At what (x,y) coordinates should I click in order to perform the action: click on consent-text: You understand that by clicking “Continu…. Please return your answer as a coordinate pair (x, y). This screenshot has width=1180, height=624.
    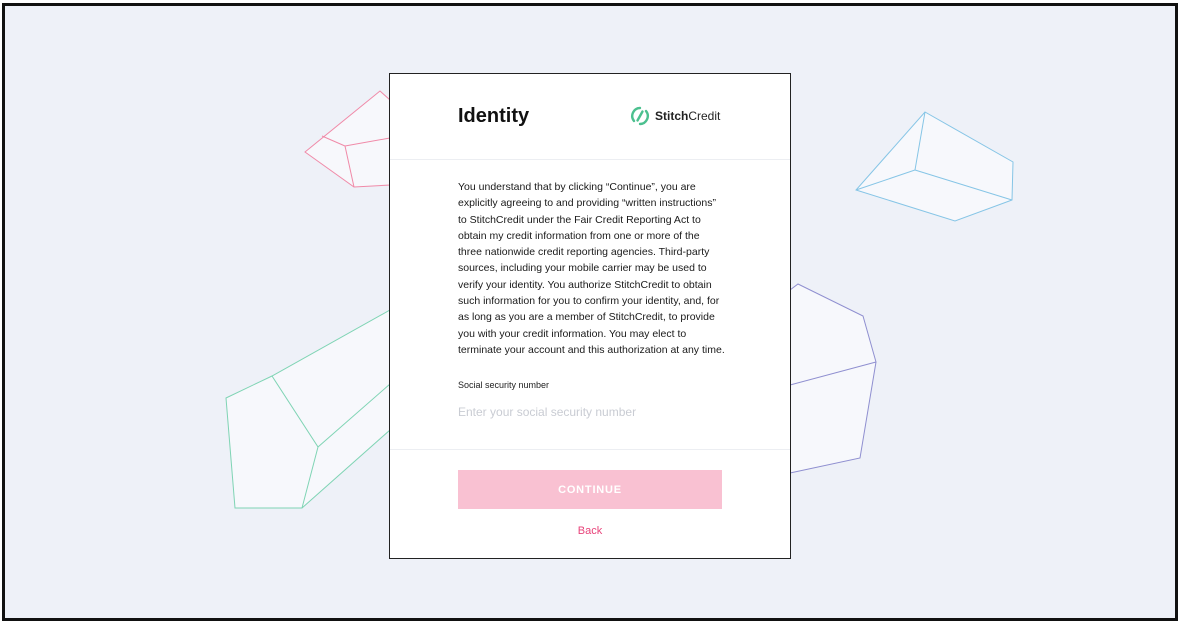
    Looking at the image, I should click on (591, 268).